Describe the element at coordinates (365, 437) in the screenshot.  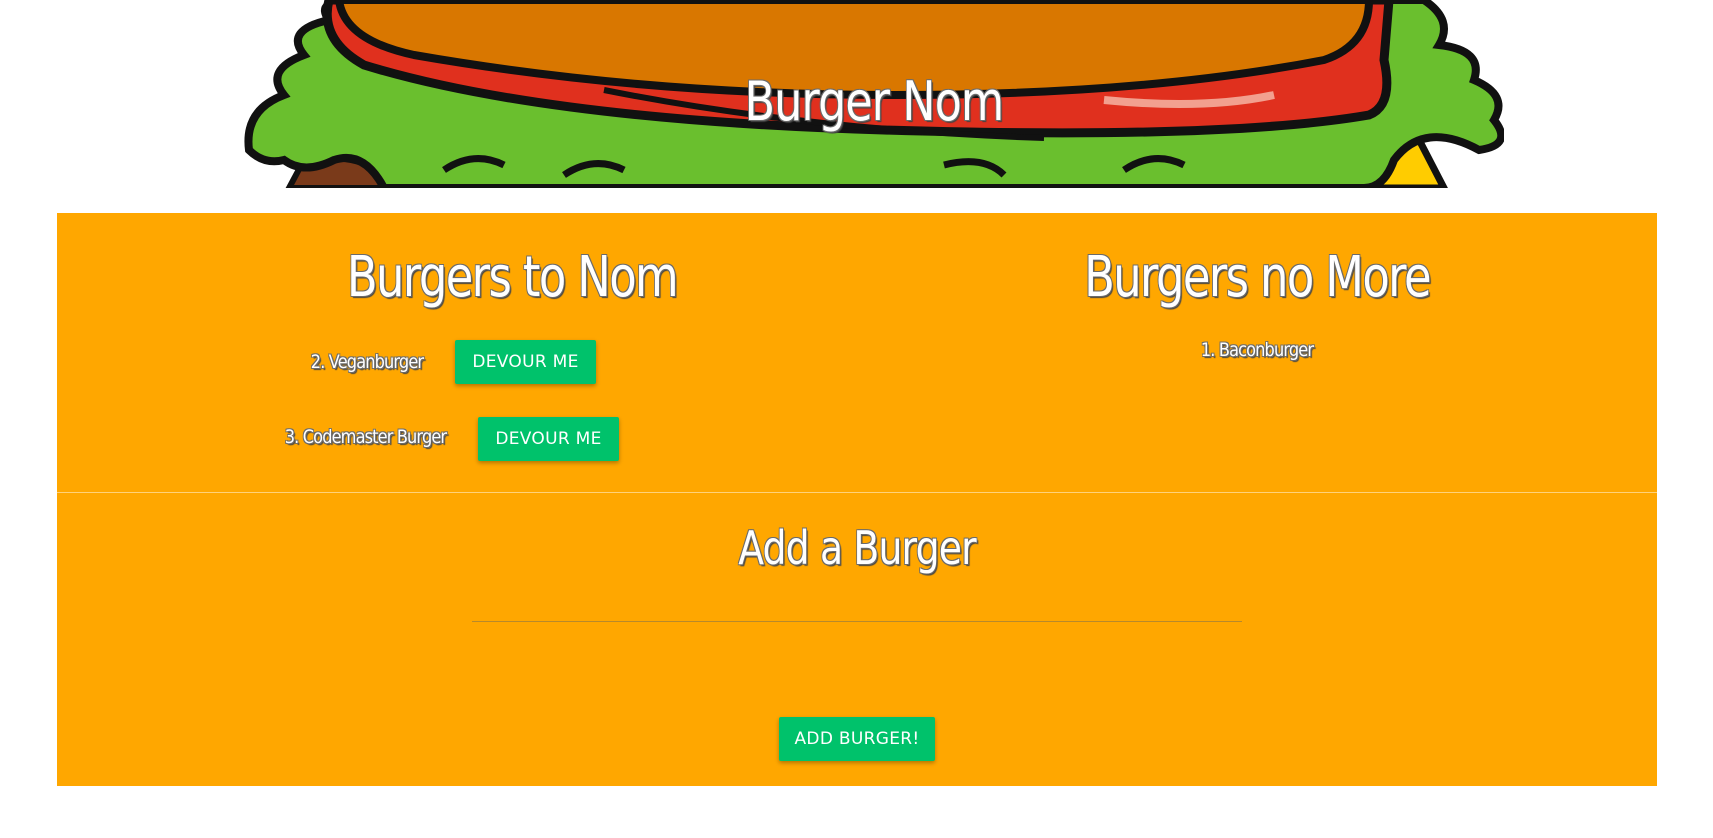
I see `burger-item-label: 3. Codemaster Burger` at that location.